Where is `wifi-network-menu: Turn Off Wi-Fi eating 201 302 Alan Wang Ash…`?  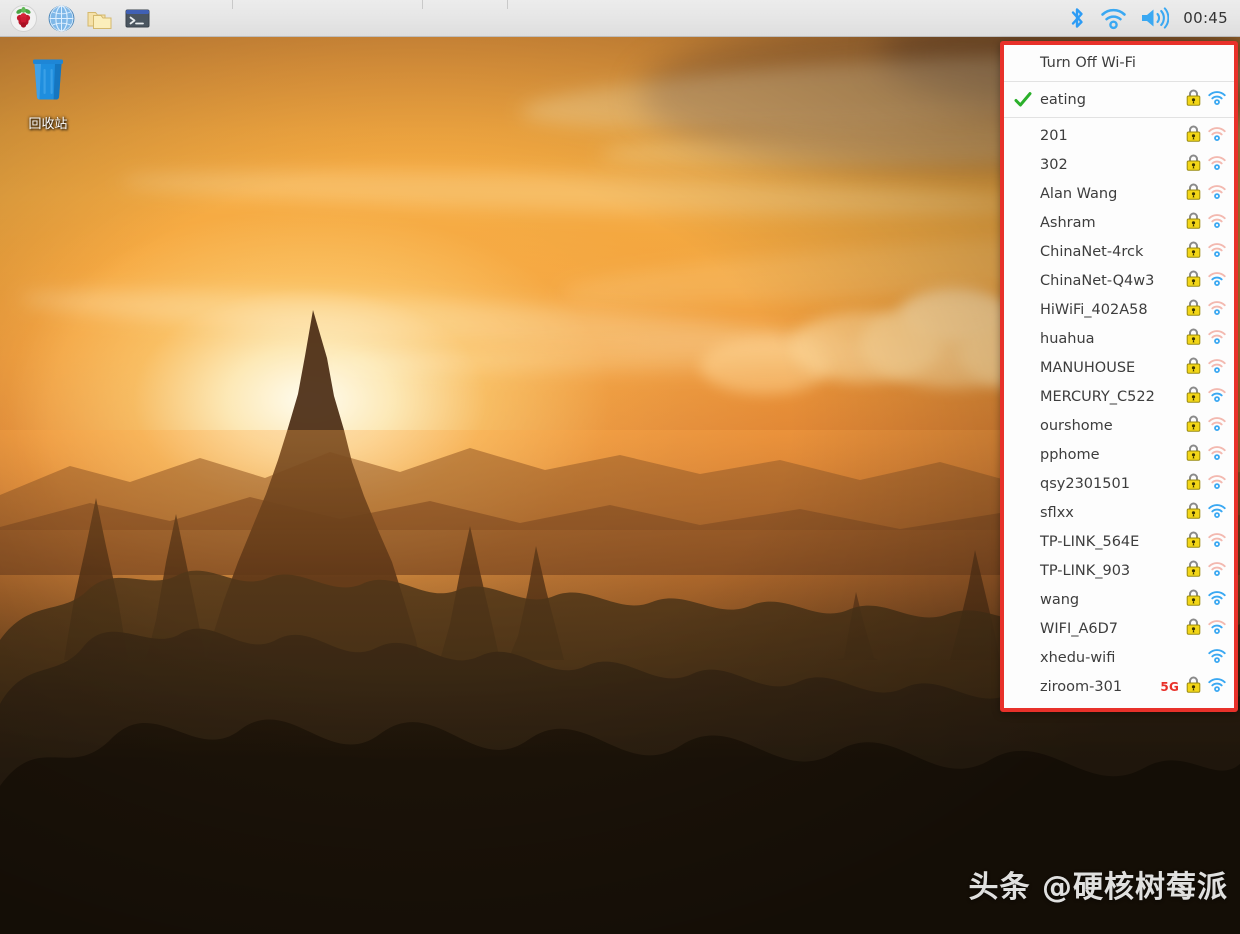 wifi-network-menu: Turn Off Wi-Fi eating 201 302 Alan Wang Ash… is located at coordinates (1119, 376).